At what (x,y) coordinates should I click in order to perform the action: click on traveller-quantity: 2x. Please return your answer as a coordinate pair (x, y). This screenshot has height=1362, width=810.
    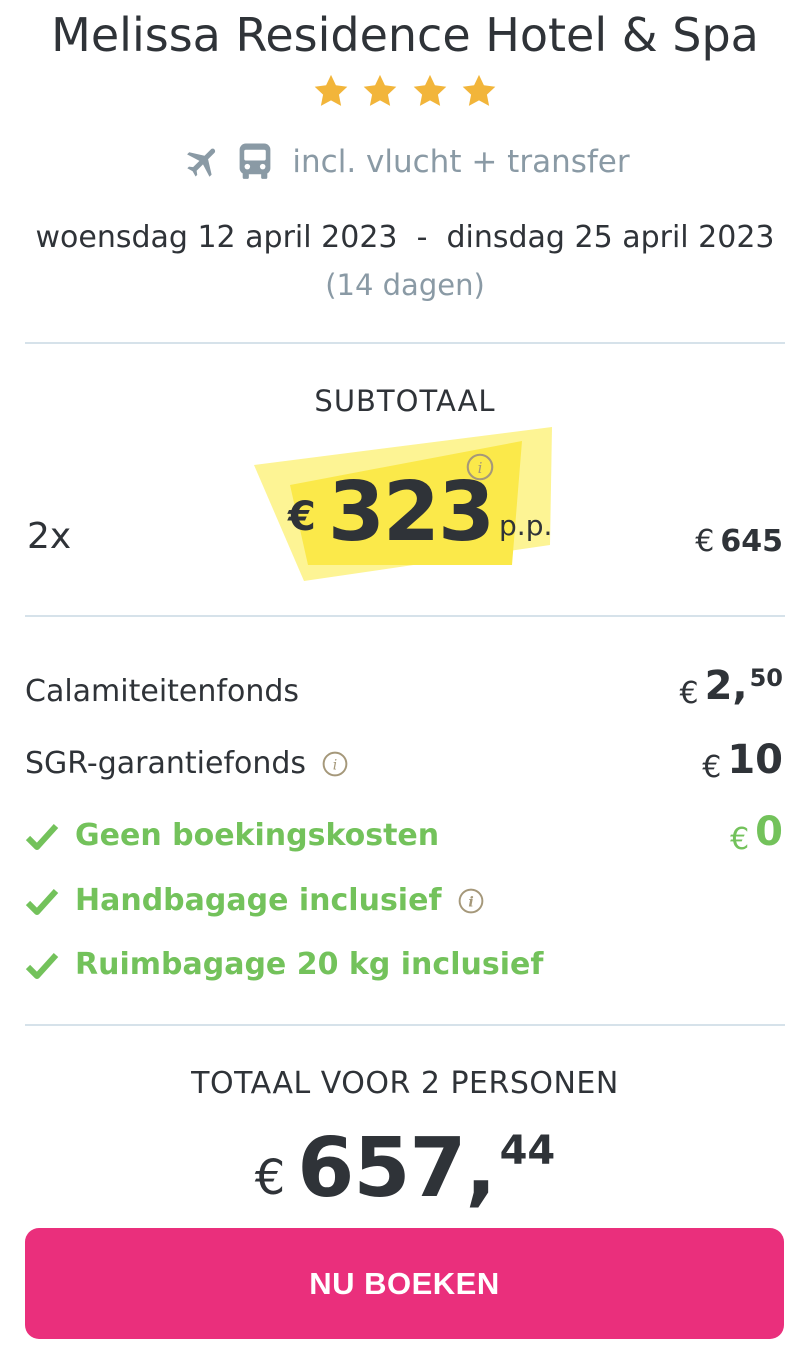
    Looking at the image, I should click on (49, 536).